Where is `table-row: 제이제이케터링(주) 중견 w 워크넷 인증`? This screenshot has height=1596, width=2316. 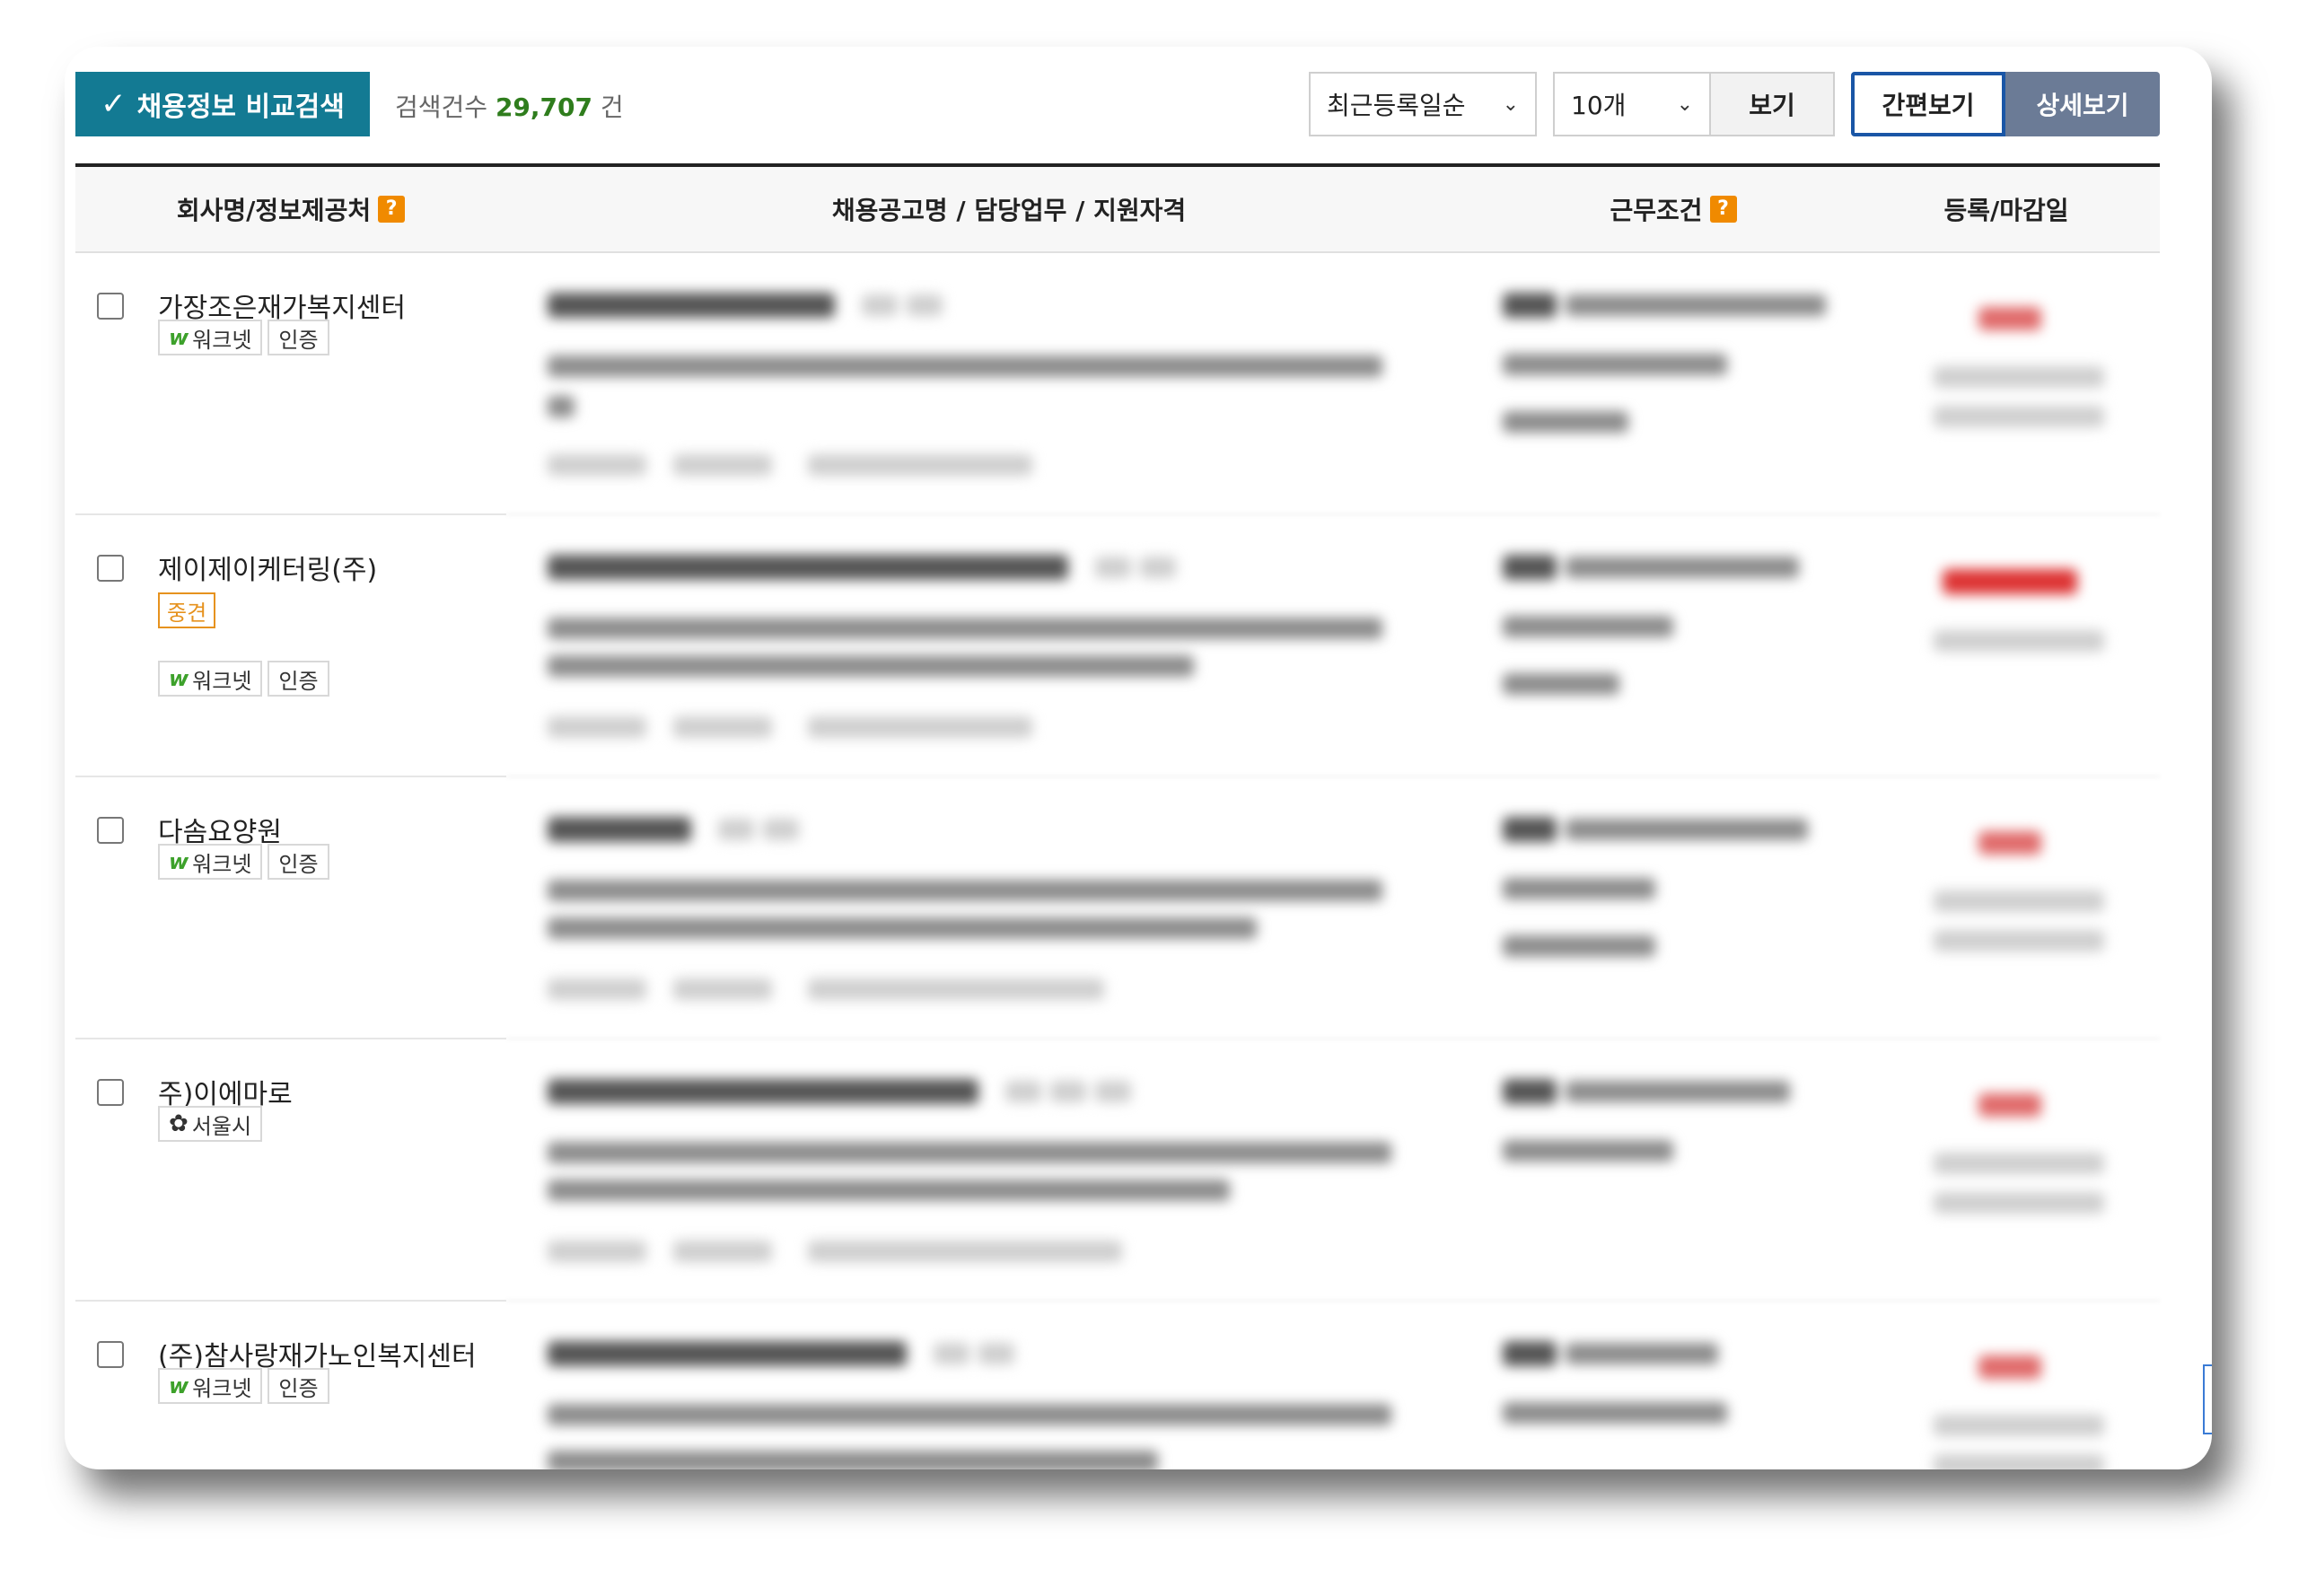 table-row: 제이제이케터링(주) 중견 w 워크넷 인증 is located at coordinates (1117, 646).